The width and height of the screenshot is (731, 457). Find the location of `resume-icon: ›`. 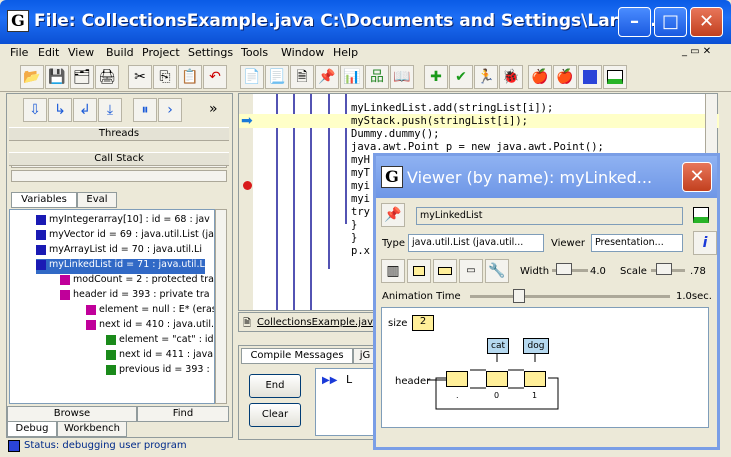

resume-icon: › is located at coordinates (170, 110).